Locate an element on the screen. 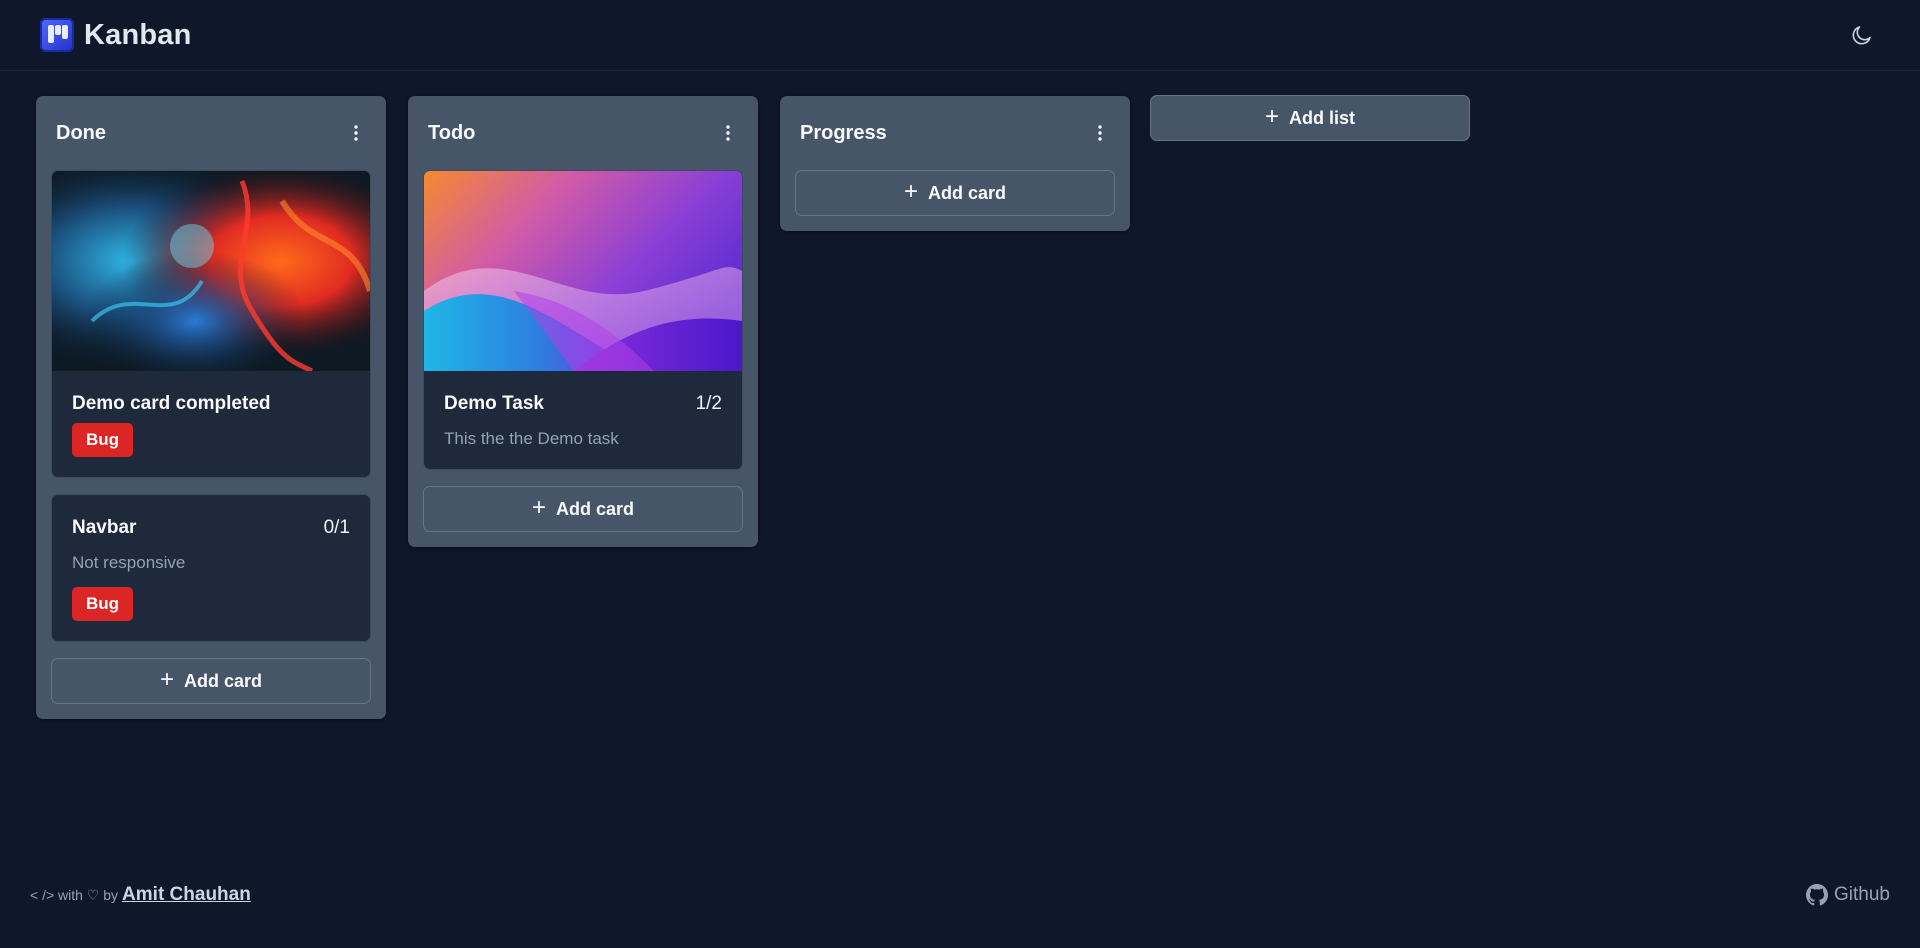 This screenshot has height=948, width=1920. list-title: Done is located at coordinates (81, 132).